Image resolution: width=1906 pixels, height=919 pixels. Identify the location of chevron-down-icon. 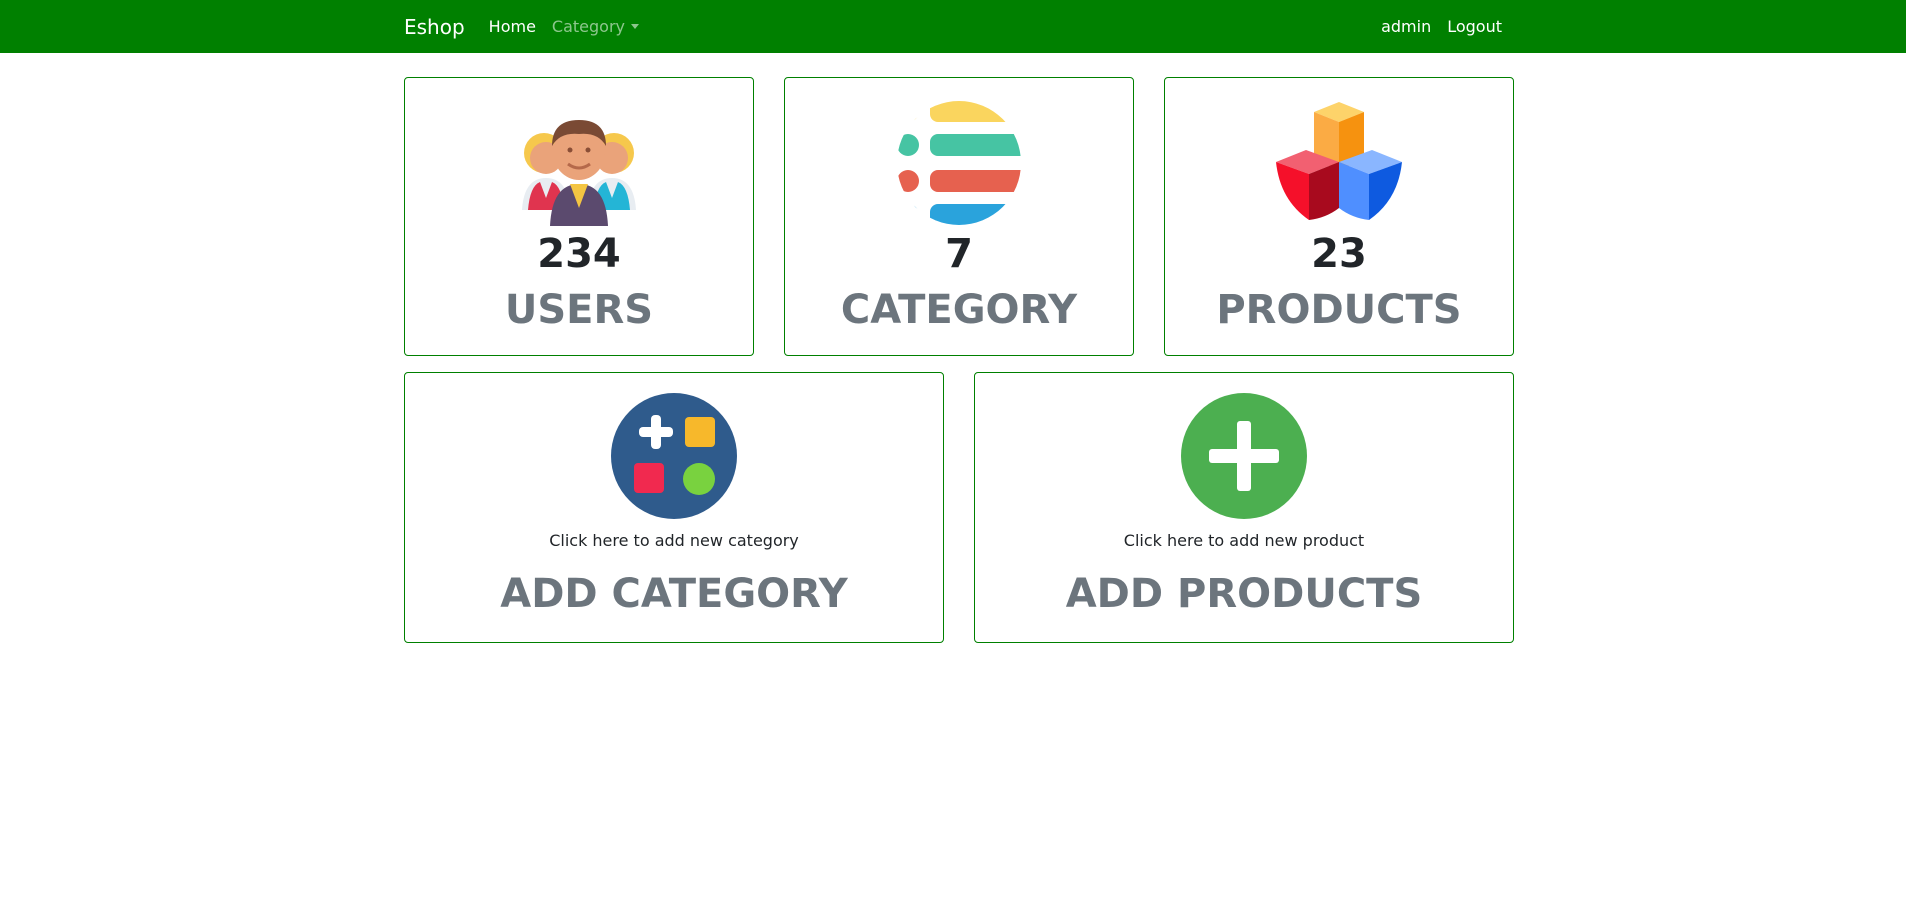
(635, 26).